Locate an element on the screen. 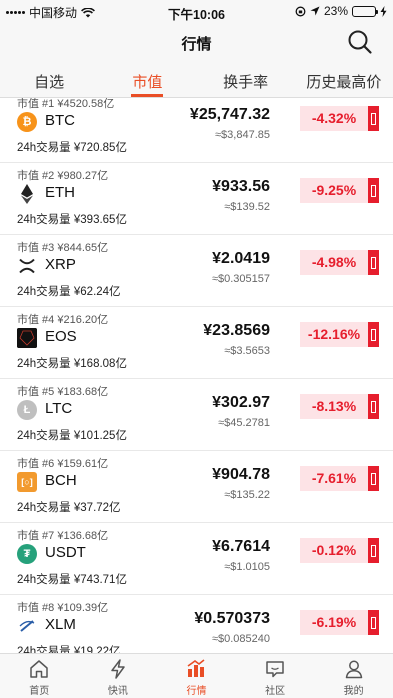 The height and width of the screenshot is (698, 393). chat-icon is located at coordinates (275, 669).